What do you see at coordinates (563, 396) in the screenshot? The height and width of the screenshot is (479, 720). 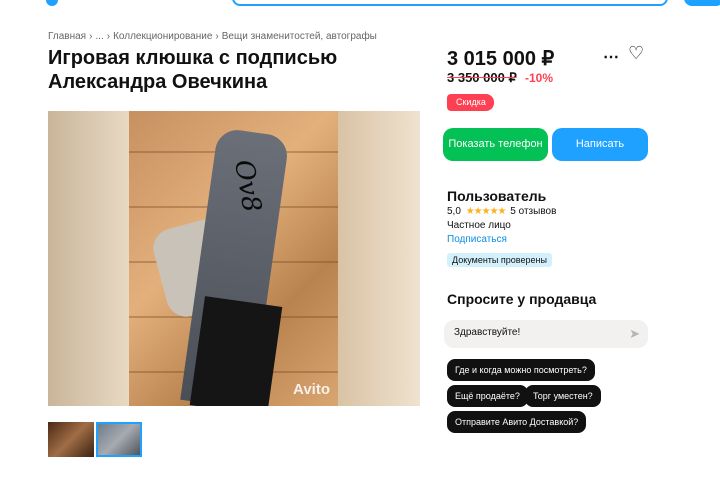 I see `quick-question-chip: Торг уместен?` at bounding box center [563, 396].